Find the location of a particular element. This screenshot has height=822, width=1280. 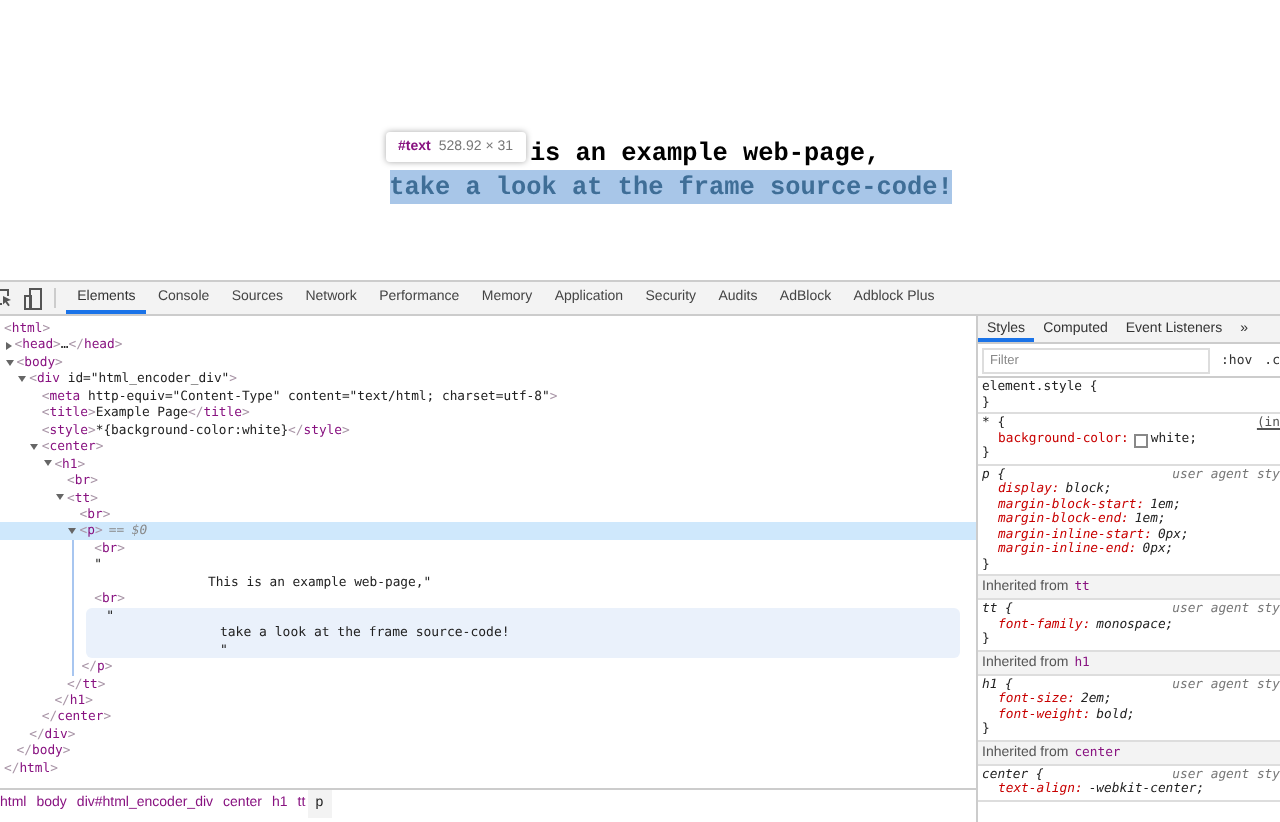

heading-text: take a look at the frame source-code! is located at coordinates (671, 187).